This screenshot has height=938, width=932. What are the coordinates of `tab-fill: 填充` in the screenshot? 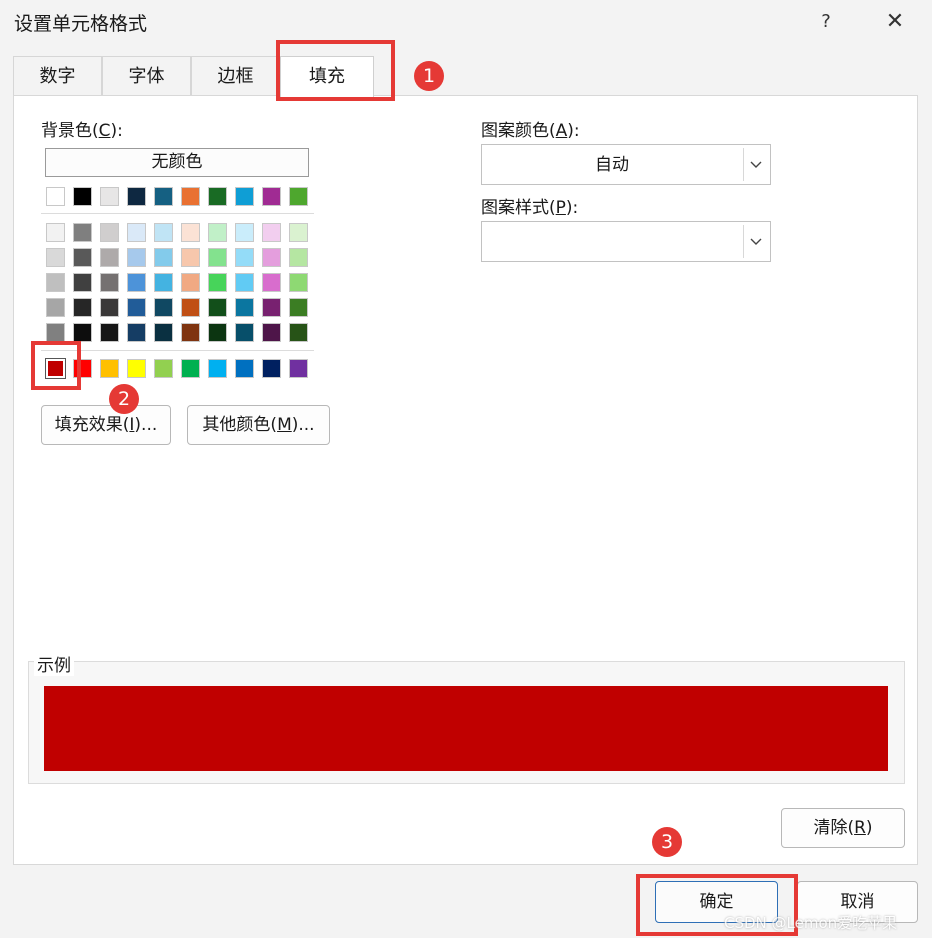 It's located at (327, 76).